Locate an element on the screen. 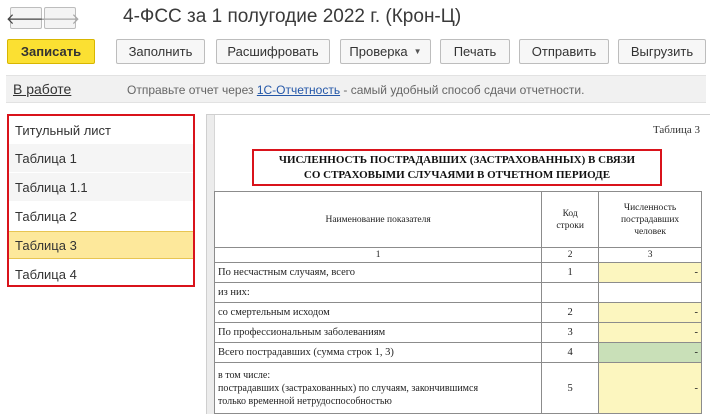 The width and height of the screenshot is (710, 414). row-name: Всего пострадавших (сумма строк 1, 3) is located at coordinates (378, 352).